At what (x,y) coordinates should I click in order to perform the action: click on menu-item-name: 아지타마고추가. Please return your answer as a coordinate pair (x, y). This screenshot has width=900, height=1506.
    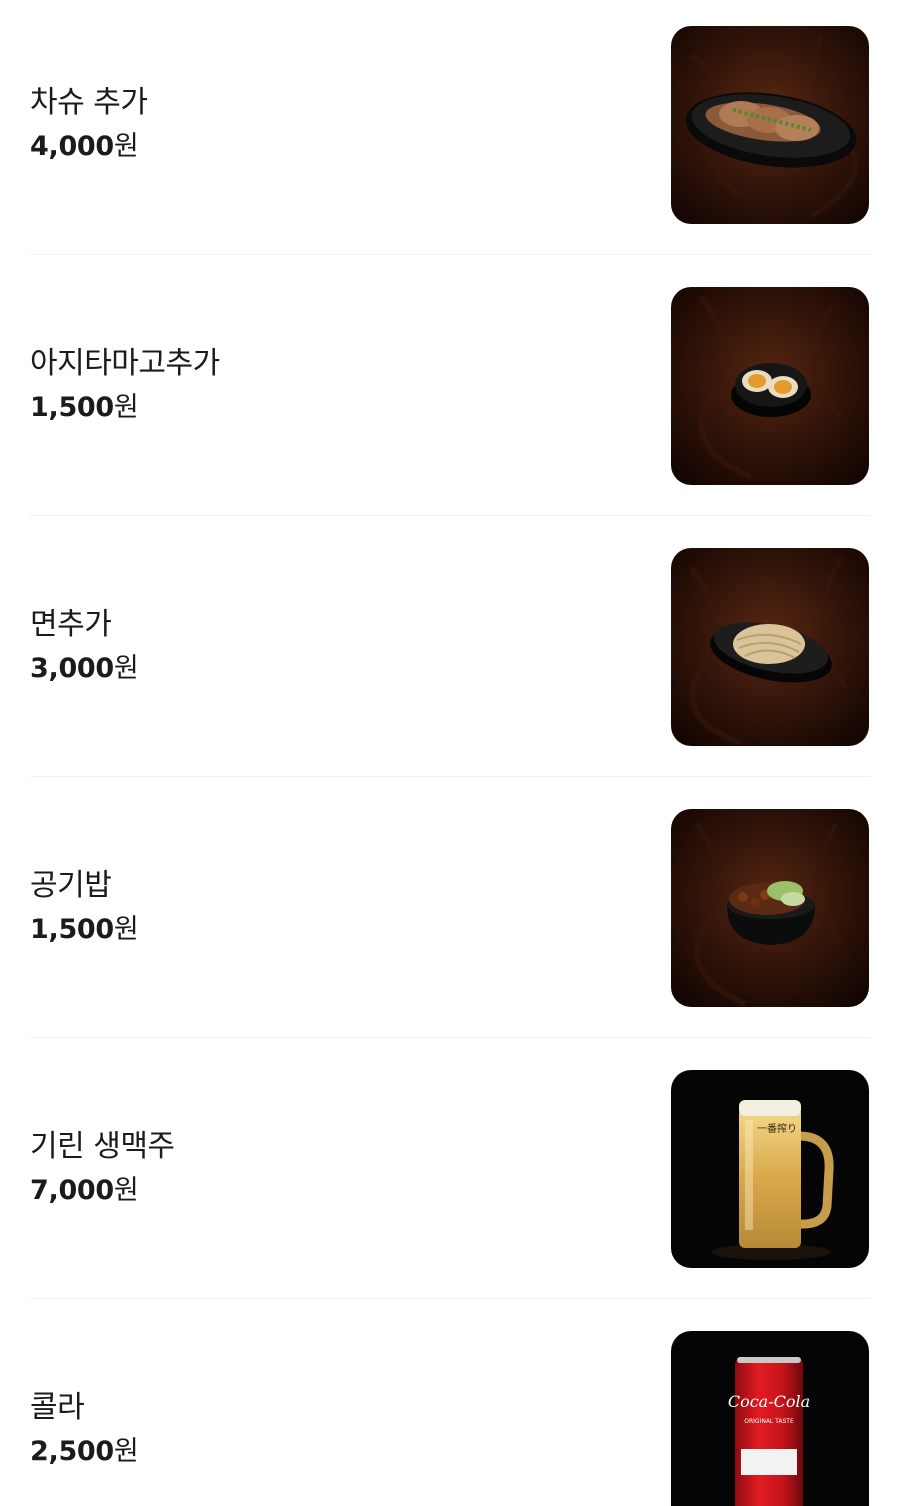
    Looking at the image, I should click on (125, 363).